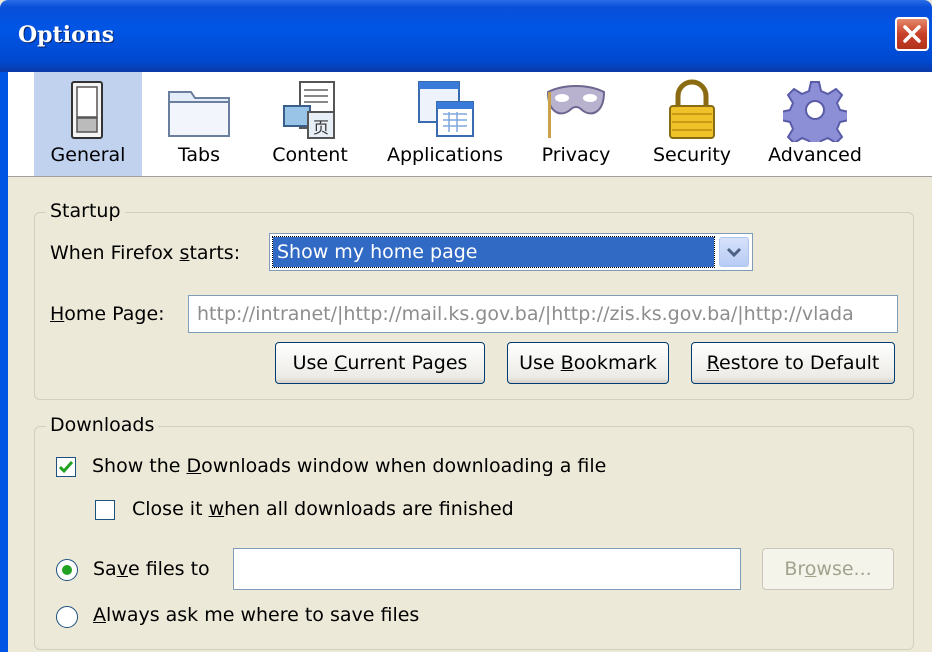 This screenshot has height=652, width=932. What do you see at coordinates (199, 114) in the screenshot?
I see `tabs-folder-icon` at bounding box center [199, 114].